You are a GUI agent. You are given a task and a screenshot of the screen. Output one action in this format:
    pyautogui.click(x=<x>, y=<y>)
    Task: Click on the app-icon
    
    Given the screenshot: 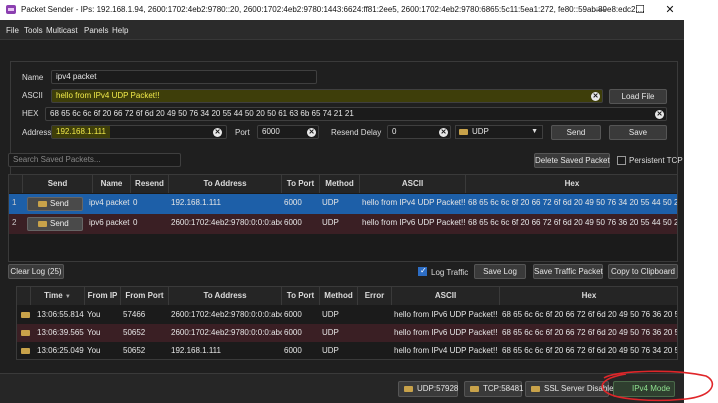 What is the action you would take?
    pyautogui.click(x=11, y=9)
    